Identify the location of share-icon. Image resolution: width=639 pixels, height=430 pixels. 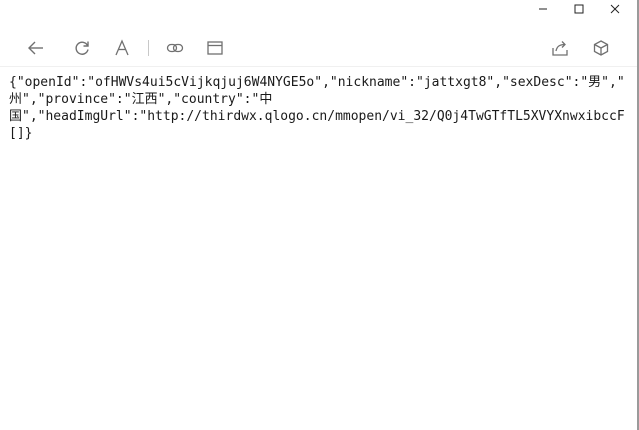
(560, 48).